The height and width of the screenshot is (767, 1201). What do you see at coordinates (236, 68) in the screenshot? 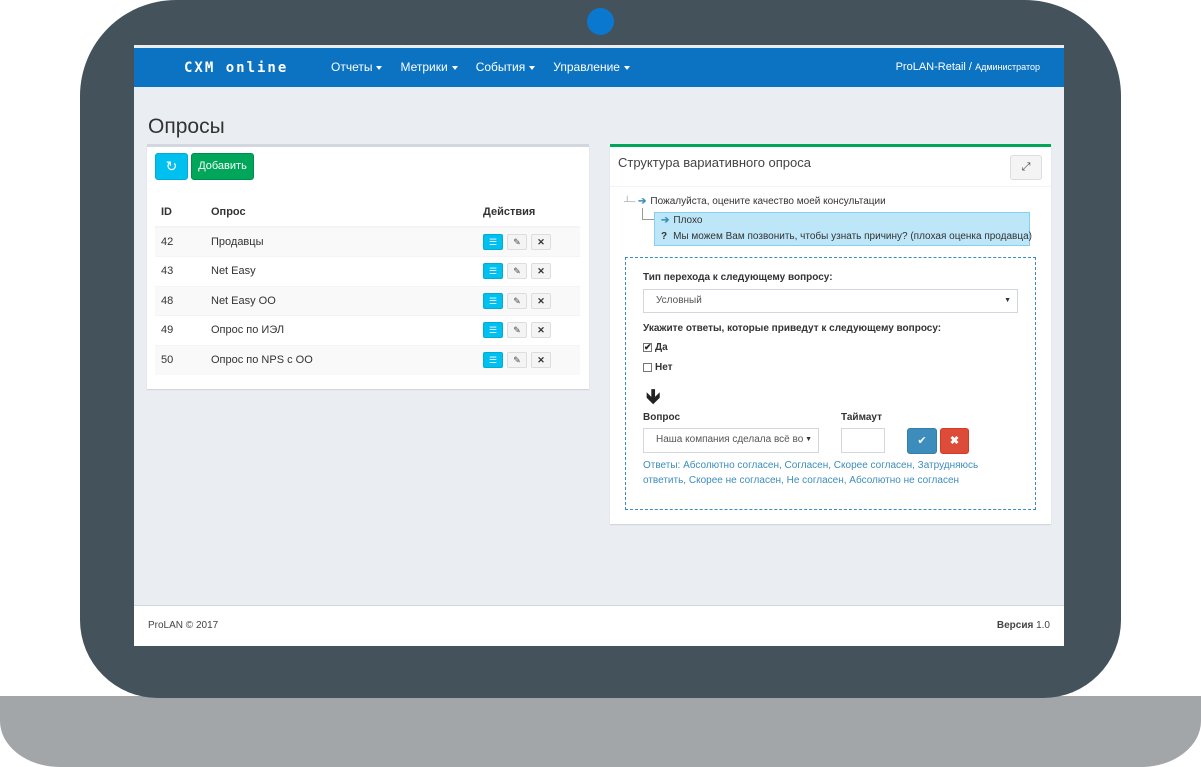
I see `app-logo: CXM online` at bounding box center [236, 68].